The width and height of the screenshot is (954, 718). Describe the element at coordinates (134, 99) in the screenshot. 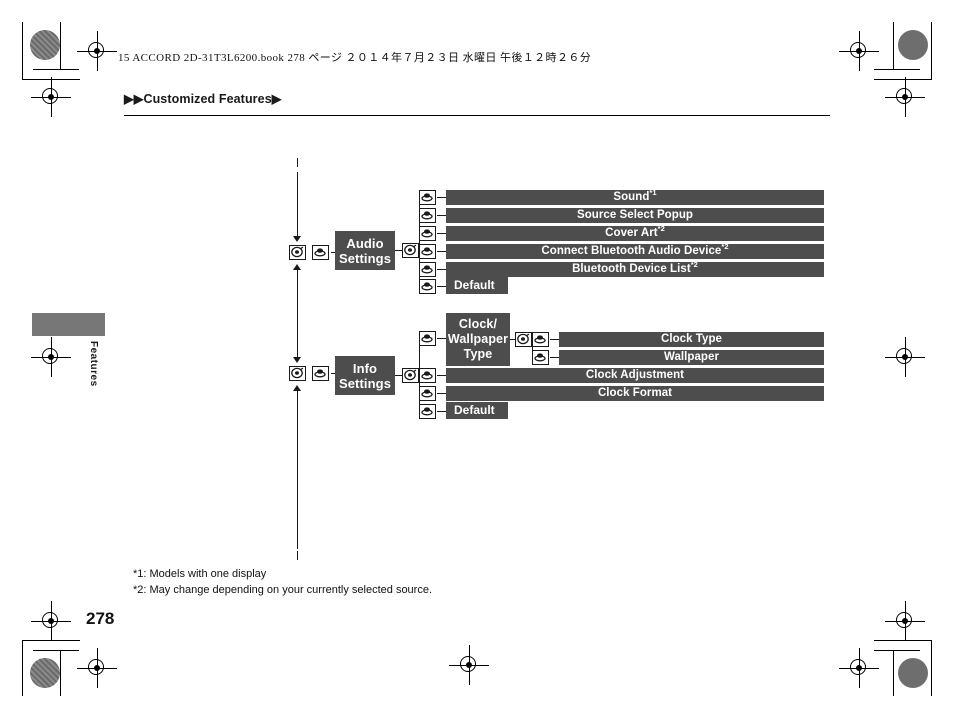

I see `breadcrumb-lead-marks: ▶▶` at that location.